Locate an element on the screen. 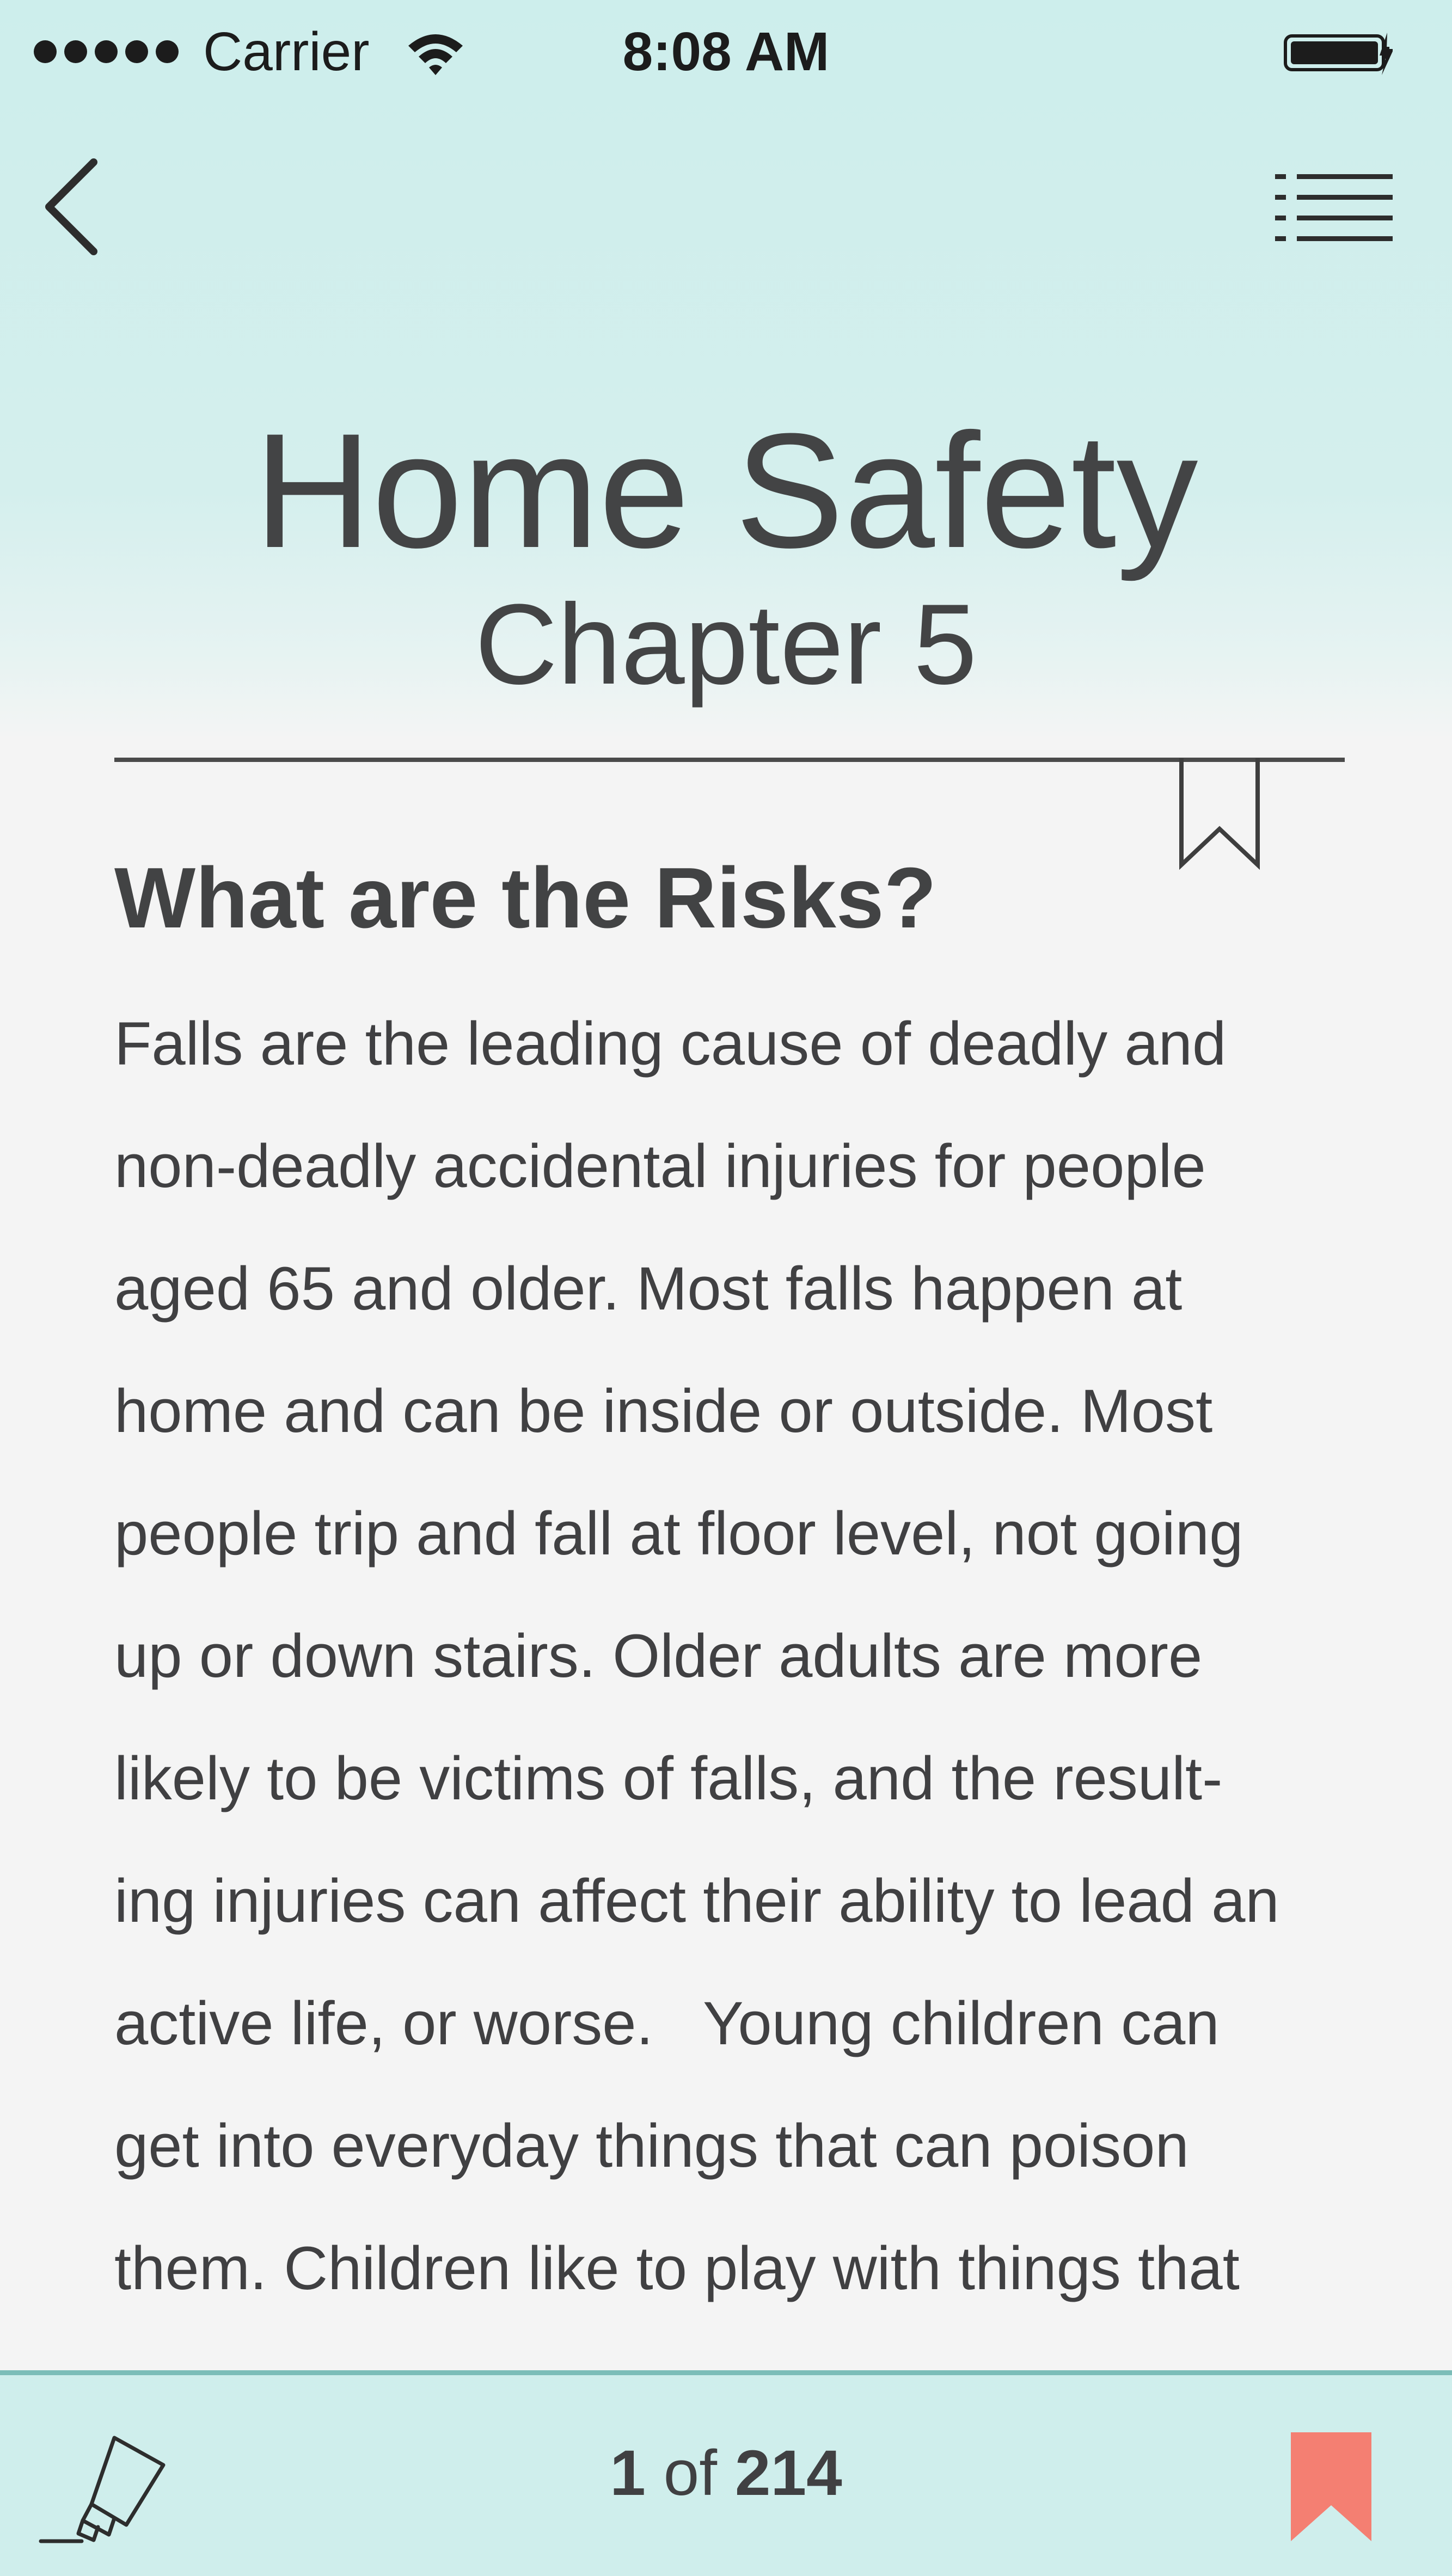 Image resolution: width=1452 pixels, height=2576 pixels. back-button is located at coordinates (73, 206).